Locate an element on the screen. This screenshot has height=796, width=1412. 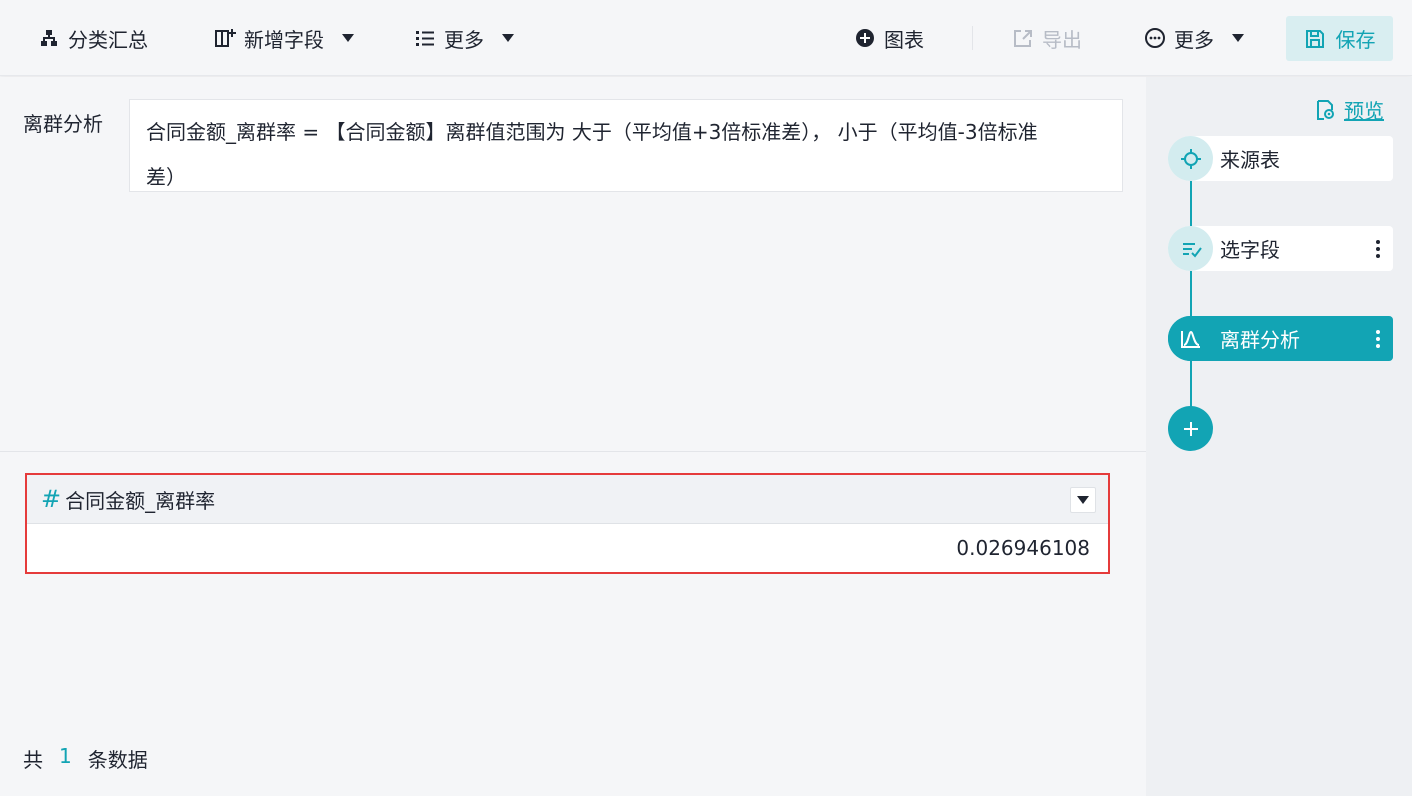
add-step-button is located at coordinates (1190, 428).